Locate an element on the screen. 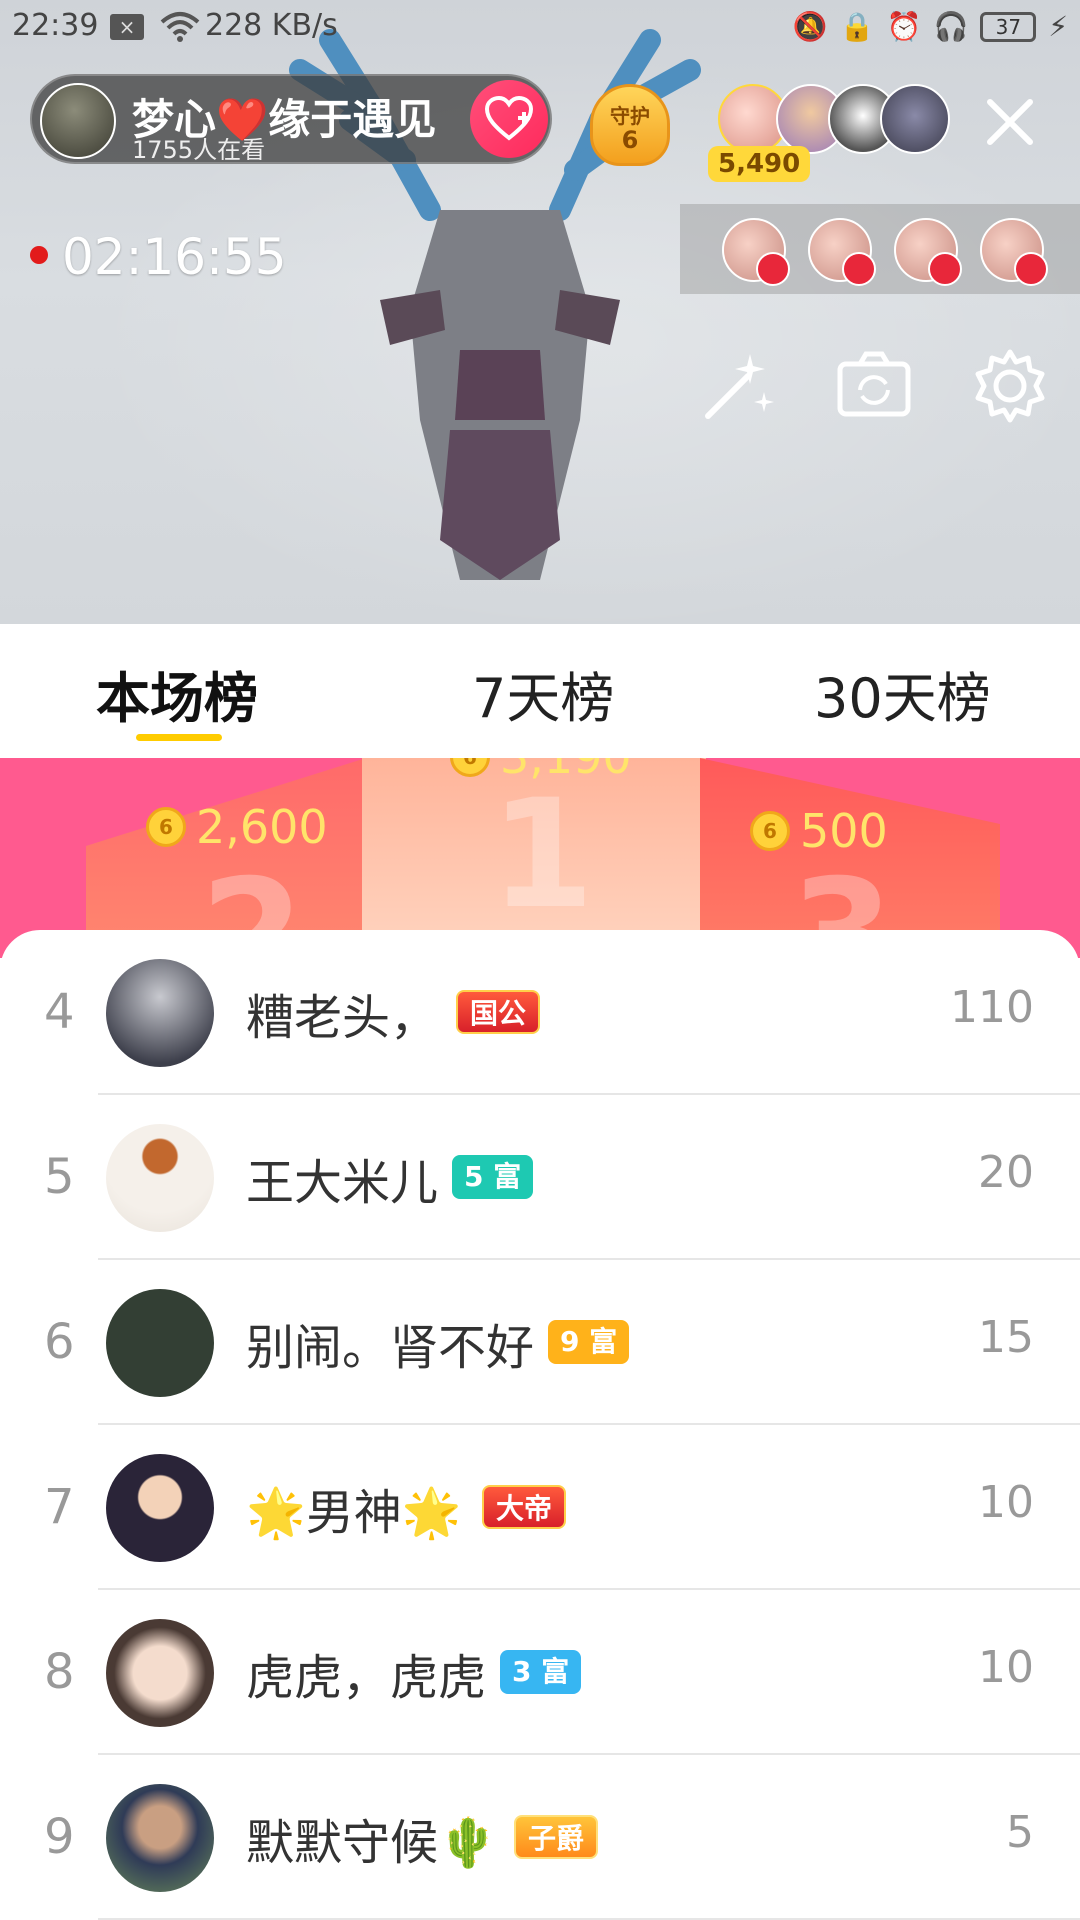 The image size is (1080, 1920). close-icon is located at coordinates (1010, 122).